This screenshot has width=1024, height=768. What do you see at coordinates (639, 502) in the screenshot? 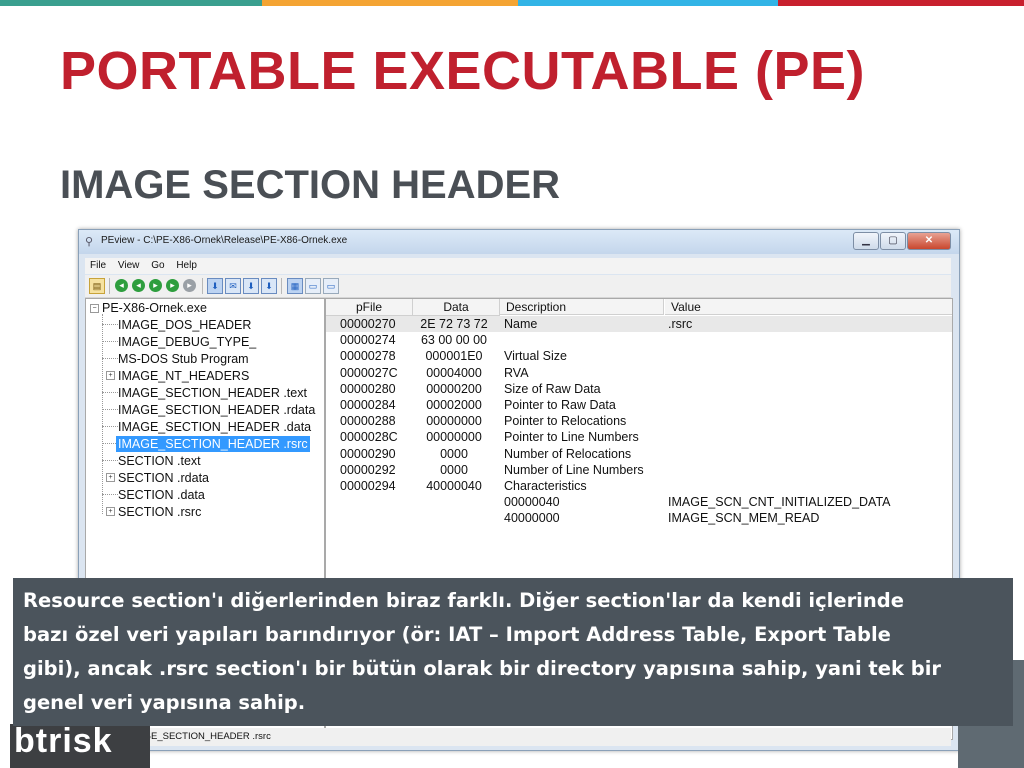
I see `table-row: 00000040 IMAGE_SCN_CNT_INITIALIZED_DATA` at bounding box center [639, 502].